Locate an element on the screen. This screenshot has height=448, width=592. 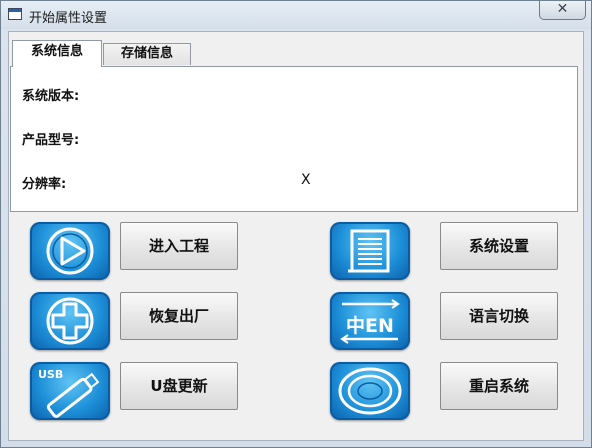
enter-project-button: 进入工程 is located at coordinates (179, 246).